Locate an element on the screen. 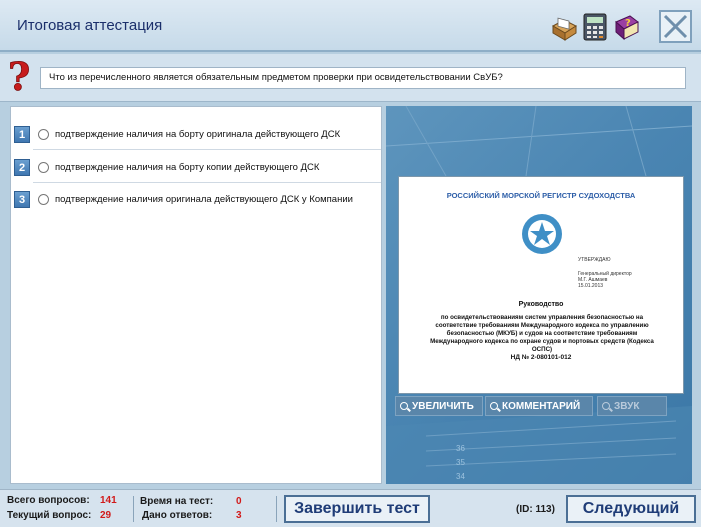 Image resolution: width=701 pixels, height=527 pixels. window-header: Итоговая аттестация ? is located at coordinates (350, 26).